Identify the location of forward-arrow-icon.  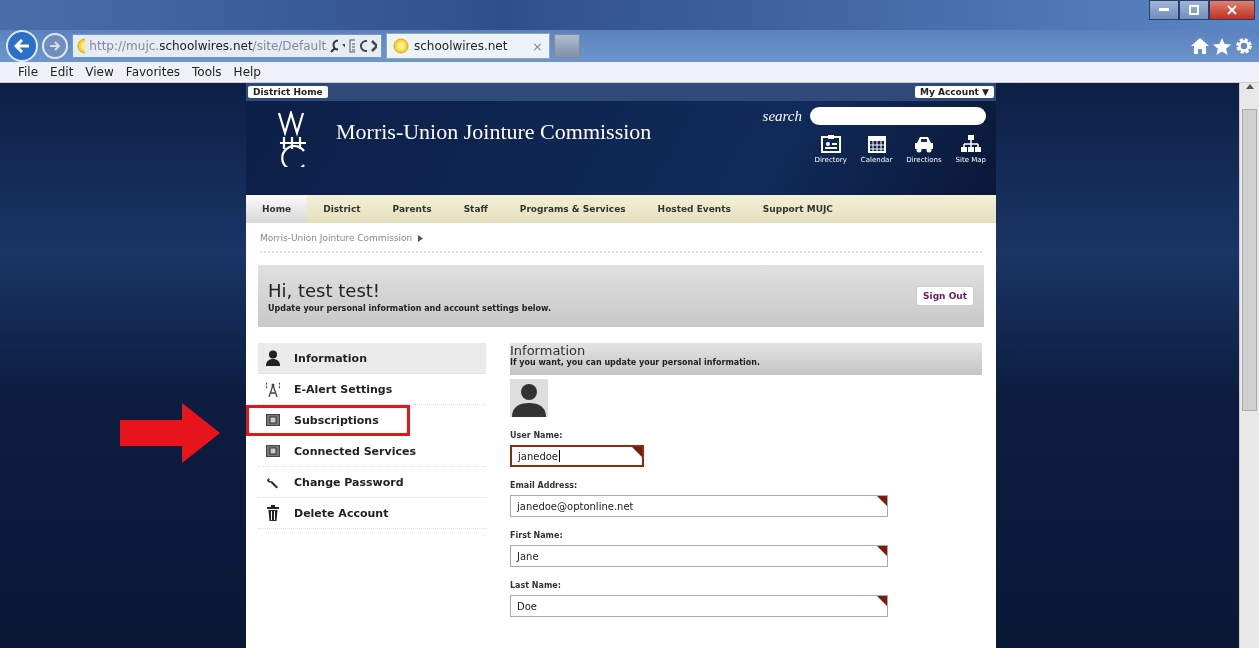
(55, 46).